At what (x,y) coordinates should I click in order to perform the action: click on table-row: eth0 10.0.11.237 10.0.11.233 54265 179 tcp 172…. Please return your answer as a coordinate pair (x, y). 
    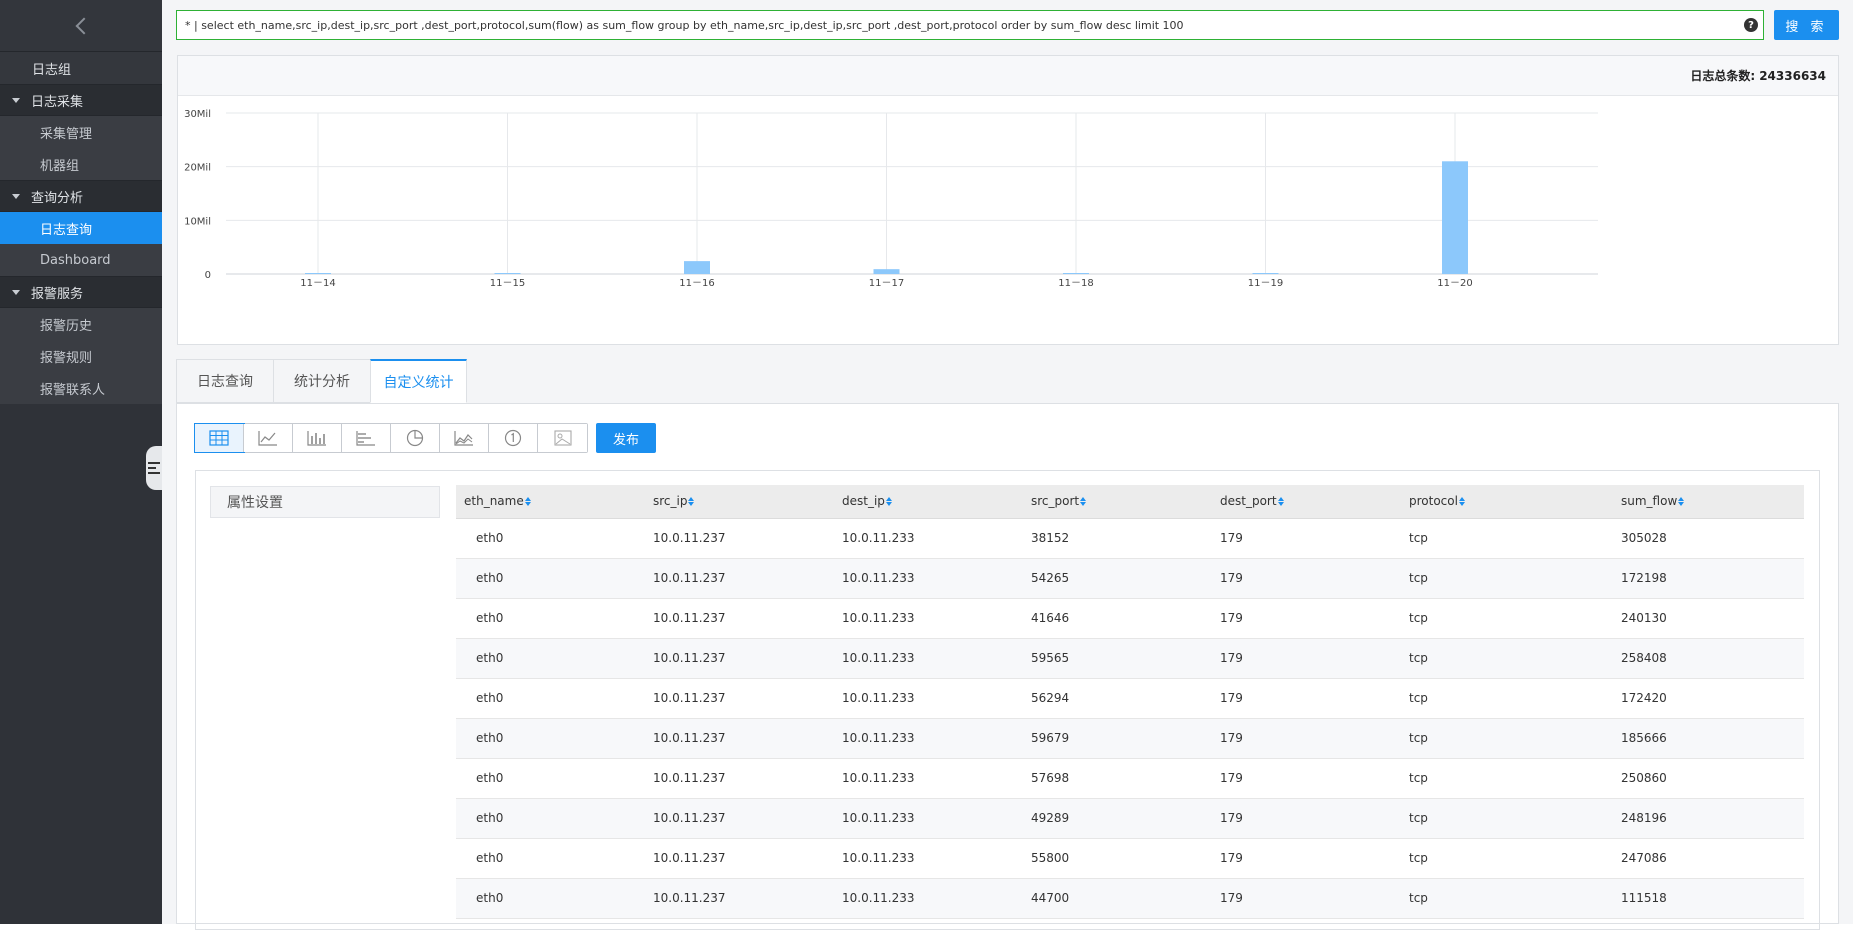
    Looking at the image, I should click on (1130, 578).